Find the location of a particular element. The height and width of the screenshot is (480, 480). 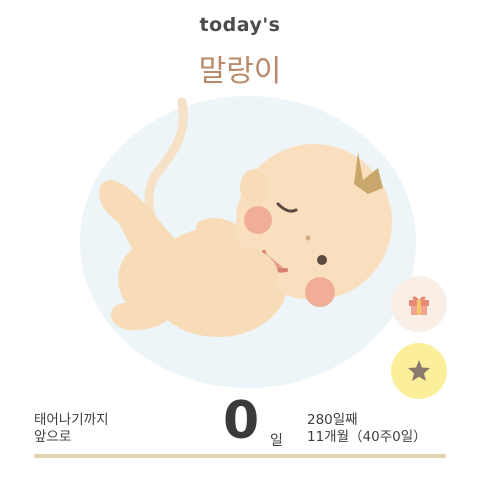

star-button is located at coordinates (419, 371).